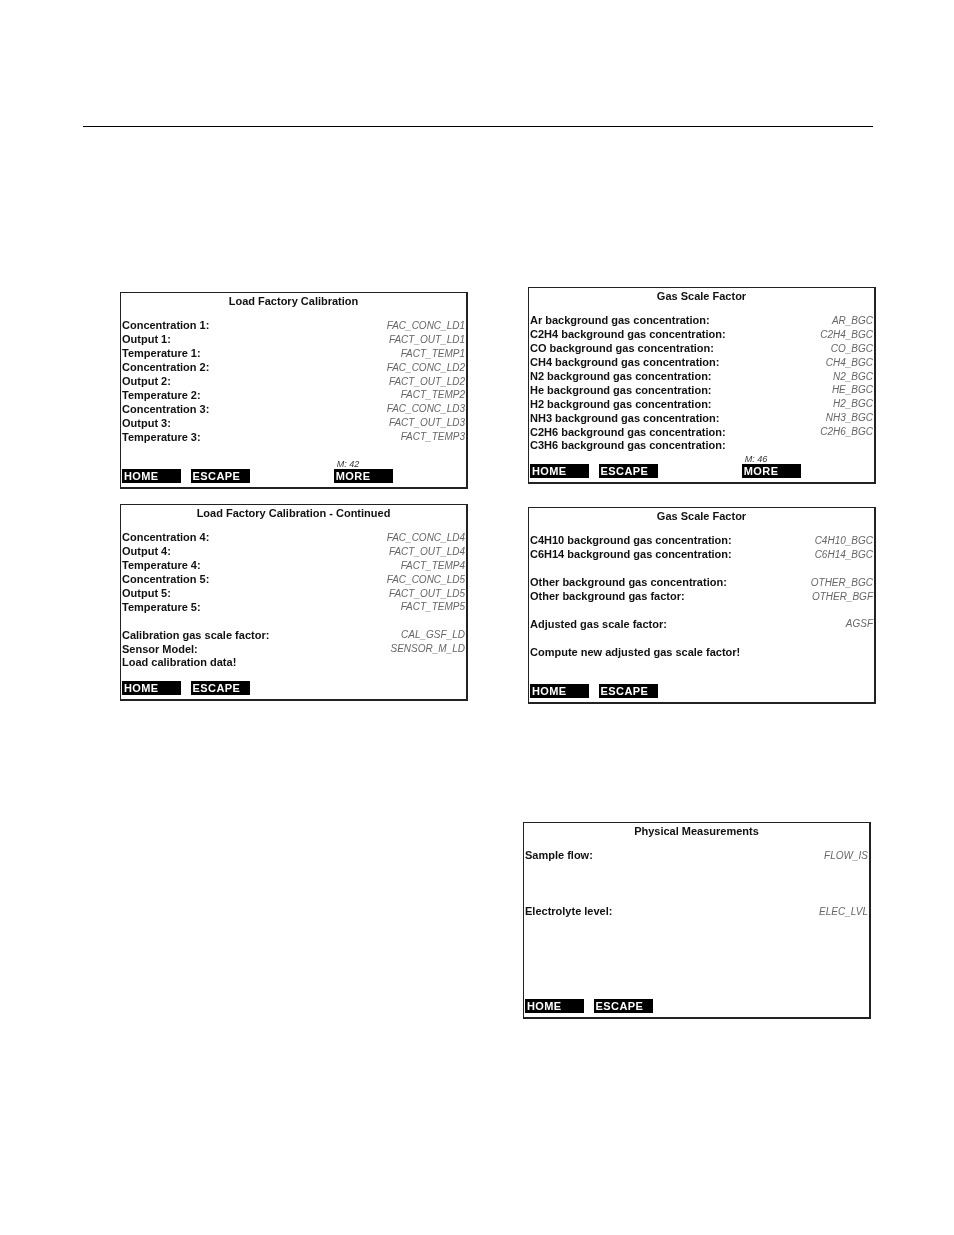 The width and height of the screenshot is (954, 1235). Describe the element at coordinates (559, 856) in the screenshot. I see `field-label: Sample flow:` at that location.